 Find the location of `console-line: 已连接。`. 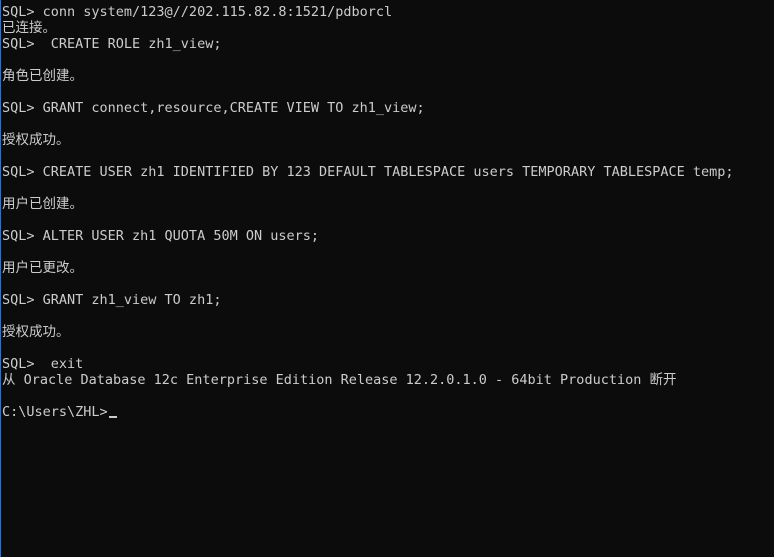

console-line: 已连接。 is located at coordinates (29, 28).